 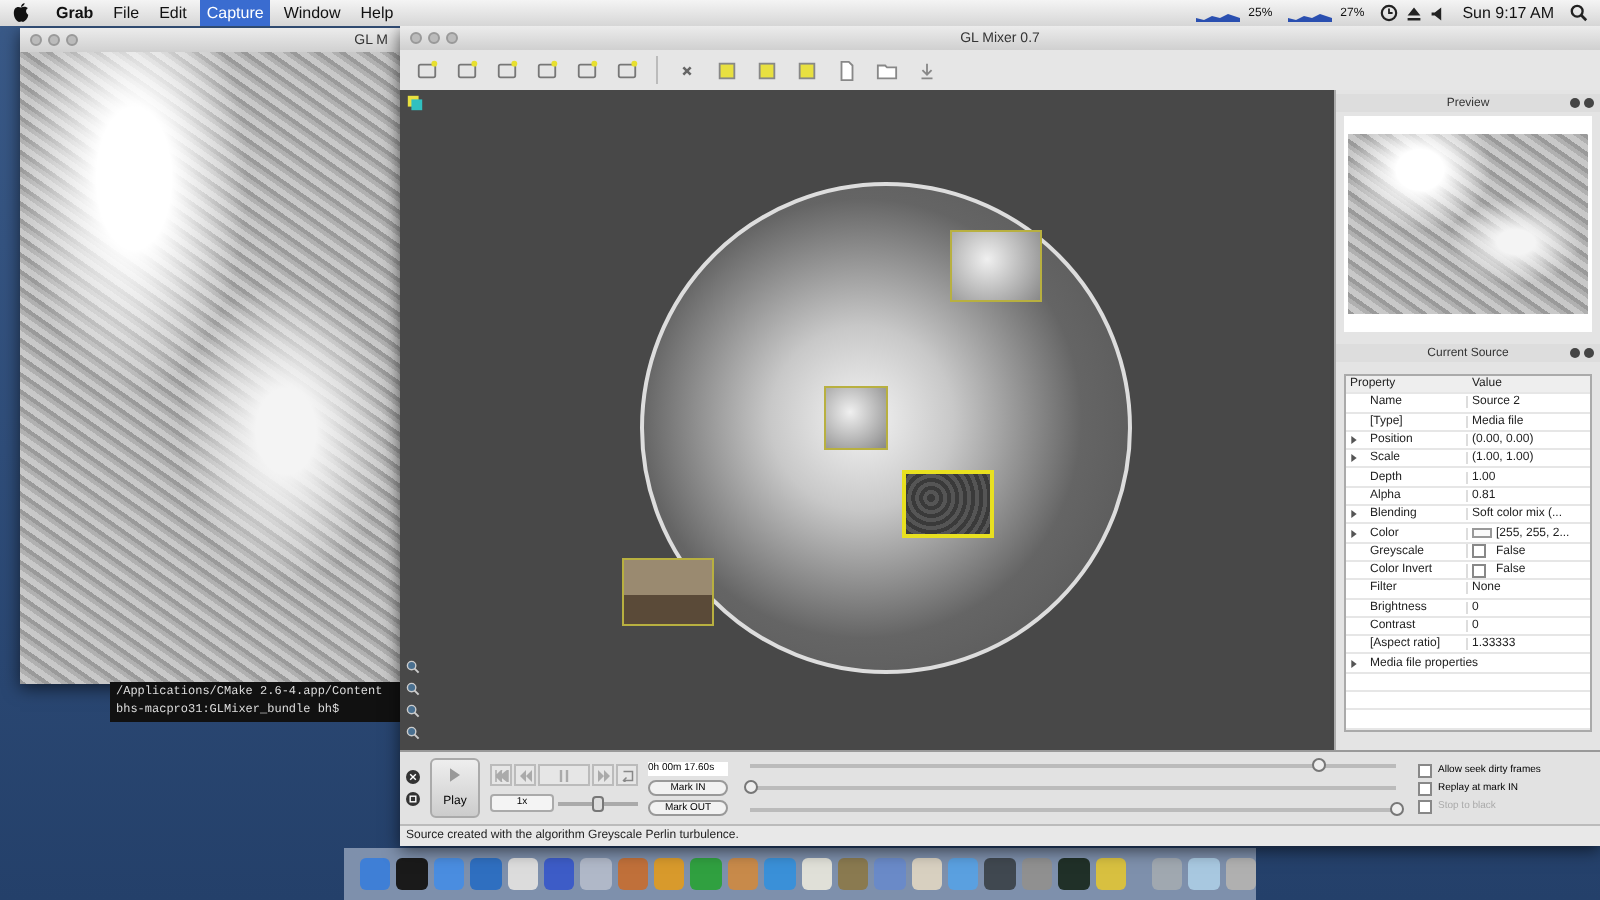 I want to click on speaker-icon, so click(x=1438, y=13).